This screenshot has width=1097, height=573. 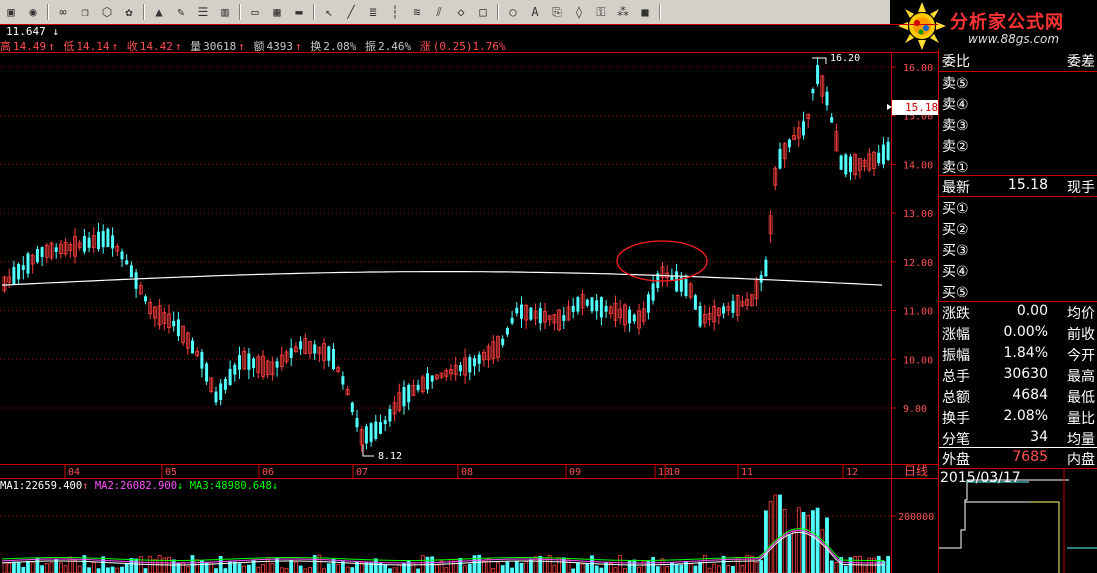 What do you see at coordinates (1025, 353) in the screenshot?
I see `stat-value: 1.84%` at bounding box center [1025, 353].